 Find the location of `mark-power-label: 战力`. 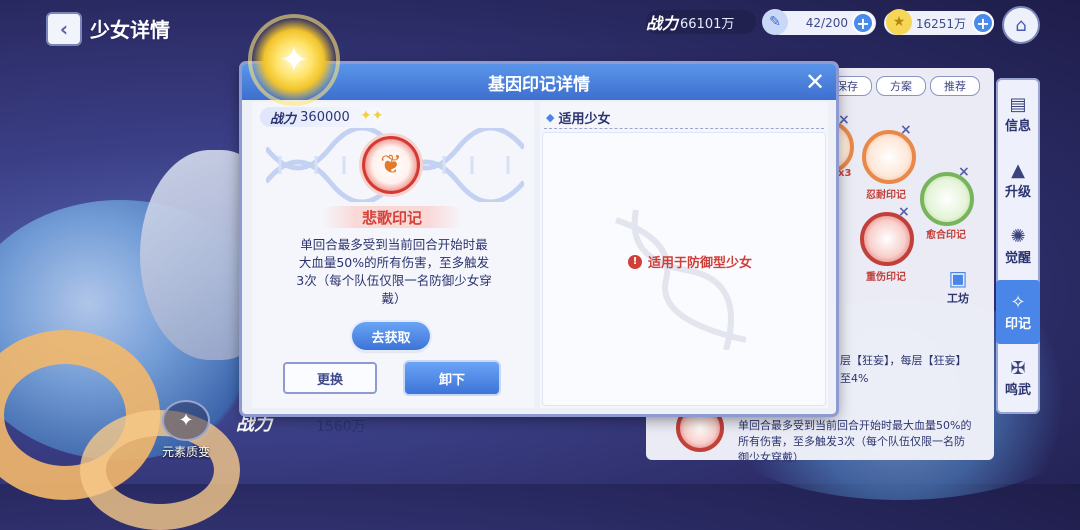

mark-power-label: 战力 is located at coordinates (283, 119).